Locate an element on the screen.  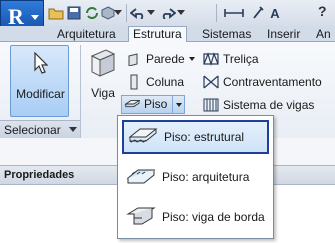
tab-inserir: Inserir is located at coordinates (283, 35).